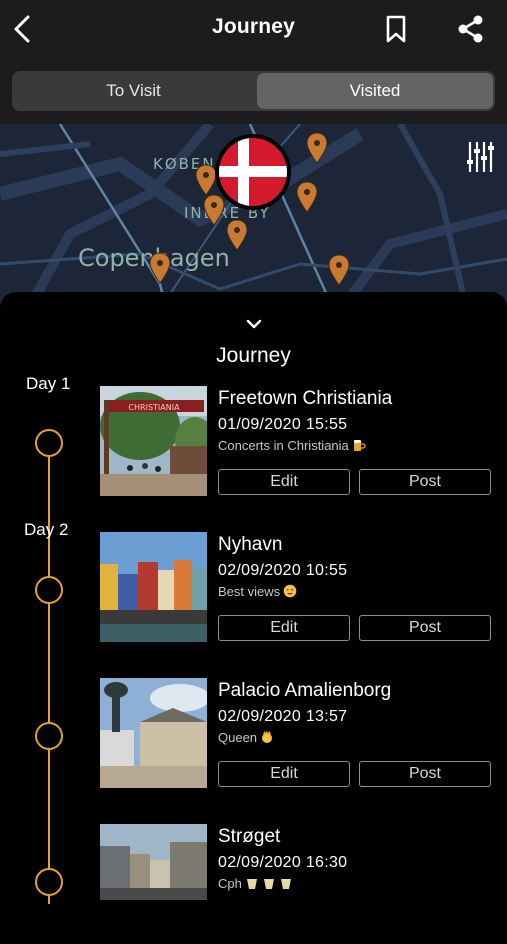  I want to click on tab-visited: Visited, so click(375, 91).